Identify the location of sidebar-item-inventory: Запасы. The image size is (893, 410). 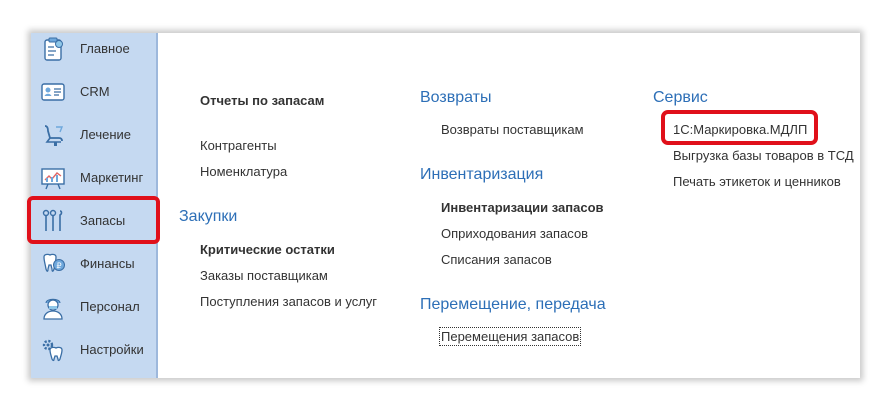
(93, 220).